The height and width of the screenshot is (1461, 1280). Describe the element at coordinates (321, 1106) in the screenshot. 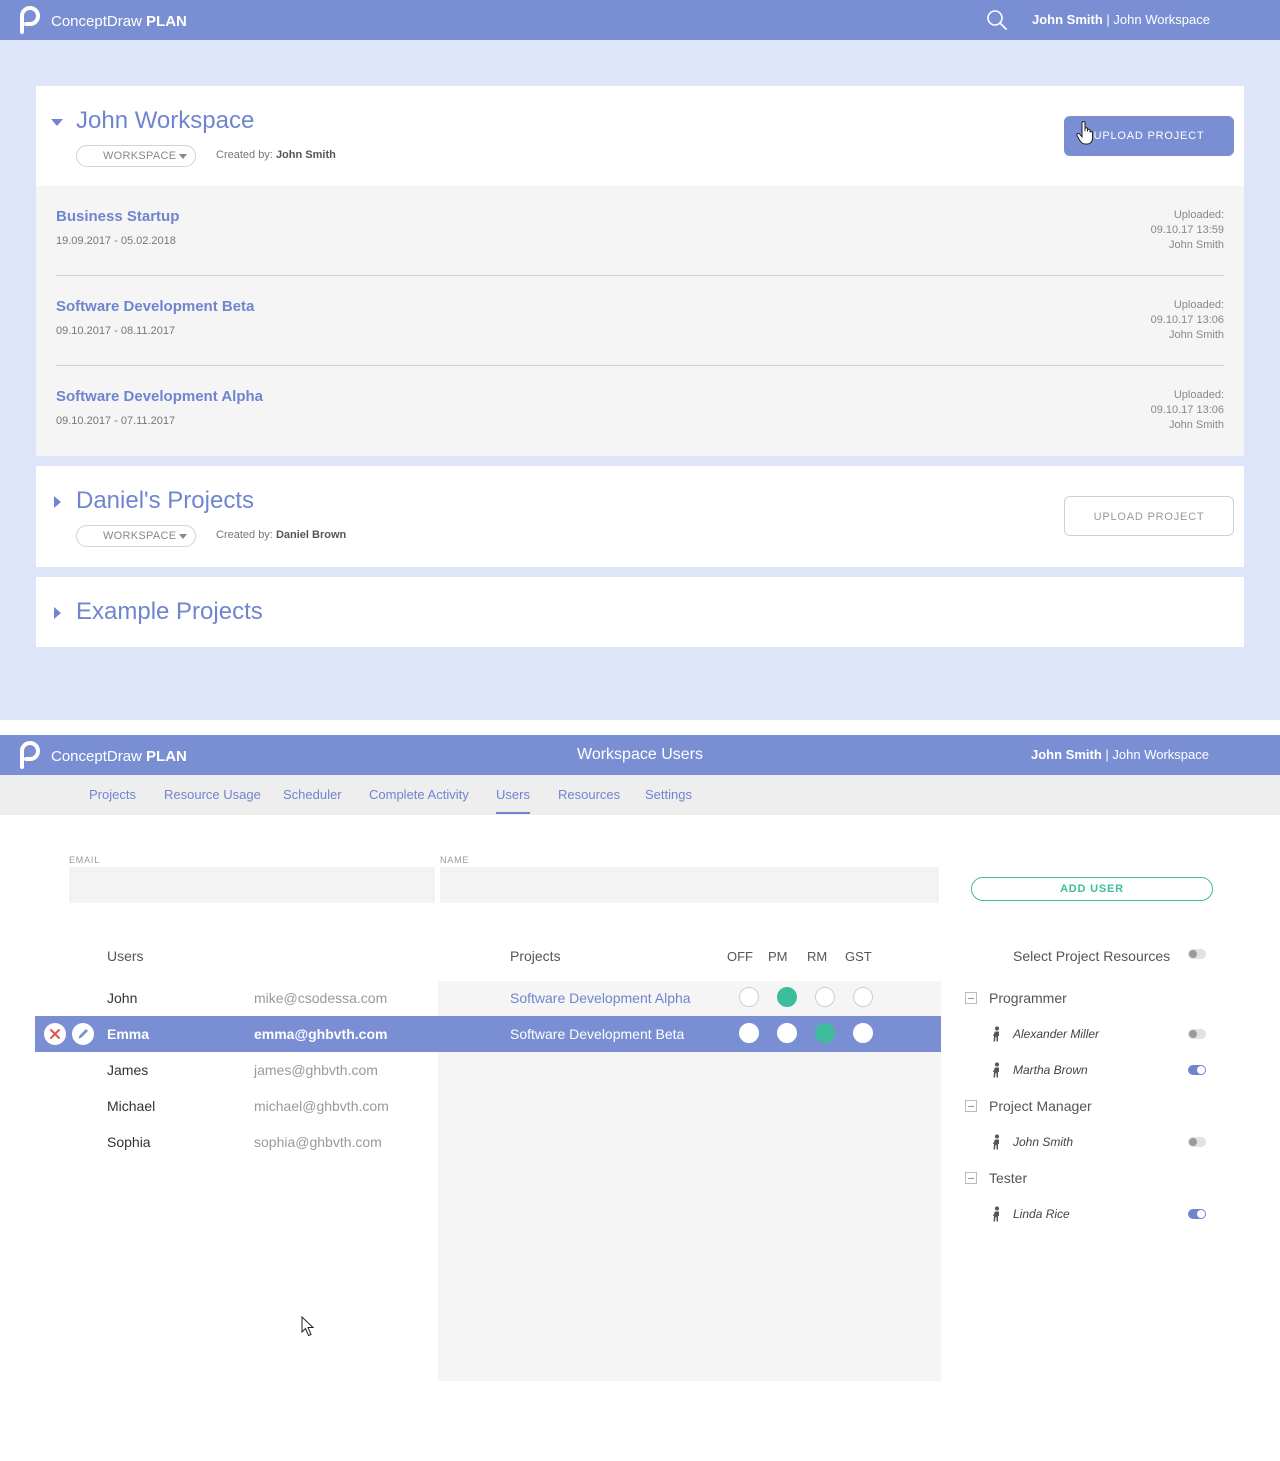

I see `user-email: michael@ghbvth.com` at that location.